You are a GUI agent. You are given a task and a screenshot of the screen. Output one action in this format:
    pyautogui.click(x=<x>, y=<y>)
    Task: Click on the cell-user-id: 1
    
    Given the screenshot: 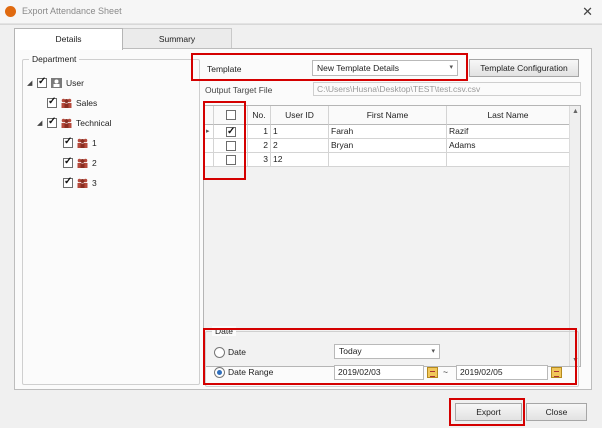 What is the action you would take?
    pyautogui.click(x=300, y=132)
    